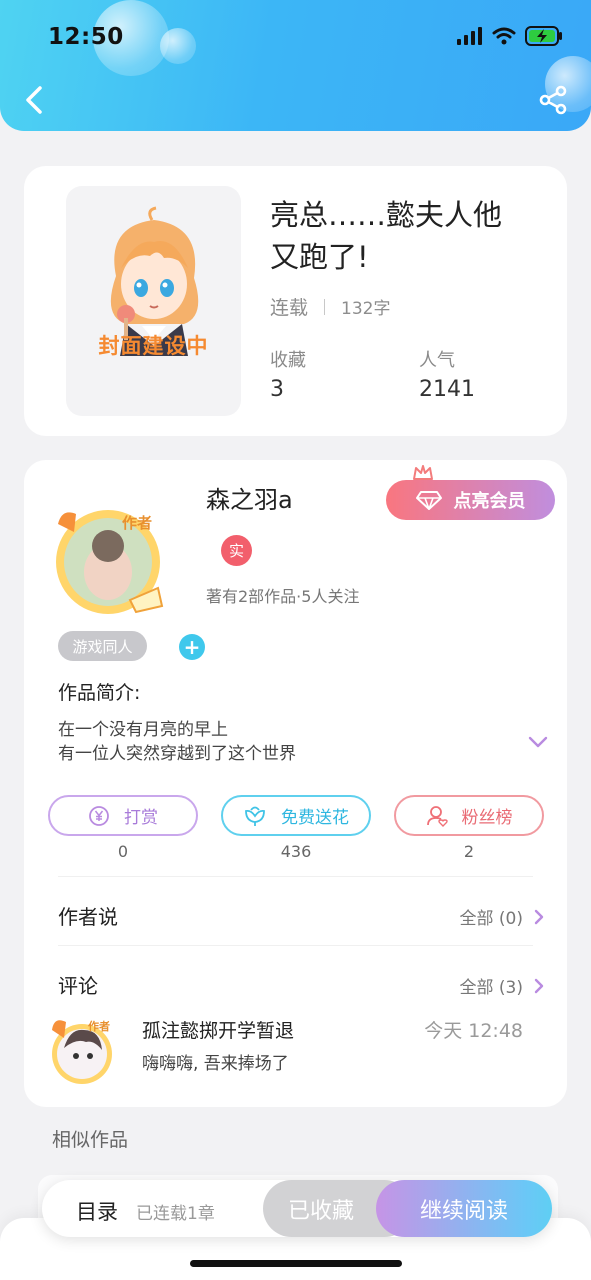 The height and width of the screenshot is (1280, 591). Describe the element at coordinates (543, 36) in the screenshot. I see `battery-icon` at that location.